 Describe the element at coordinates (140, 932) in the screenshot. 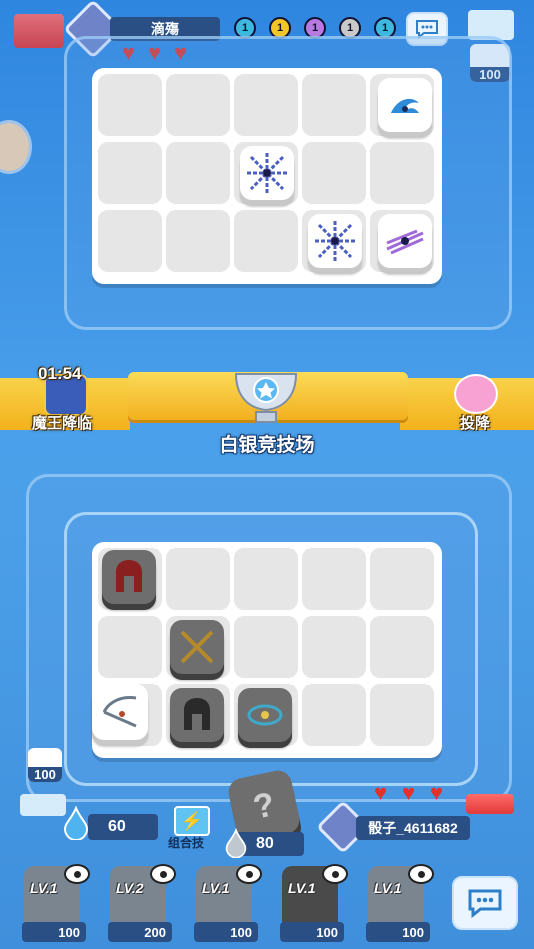

I see `deck-cost: 200` at that location.